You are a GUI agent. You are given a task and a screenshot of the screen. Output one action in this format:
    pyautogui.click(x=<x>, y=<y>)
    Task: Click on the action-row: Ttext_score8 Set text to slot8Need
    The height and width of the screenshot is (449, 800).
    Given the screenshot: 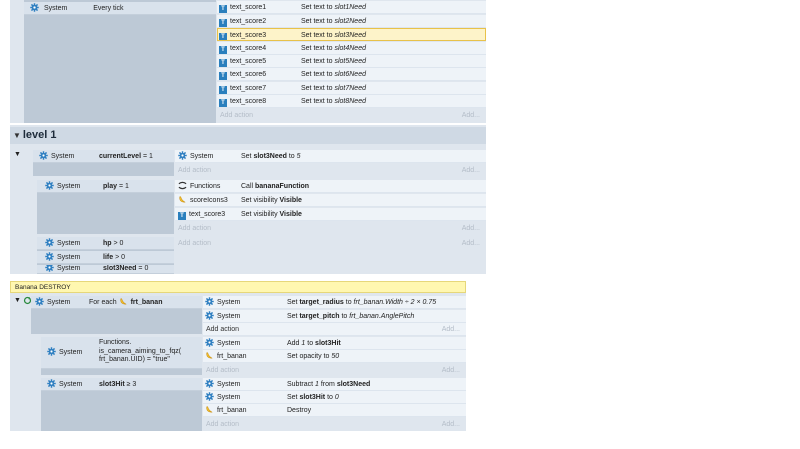 What is the action you would take?
    pyautogui.click(x=351, y=101)
    